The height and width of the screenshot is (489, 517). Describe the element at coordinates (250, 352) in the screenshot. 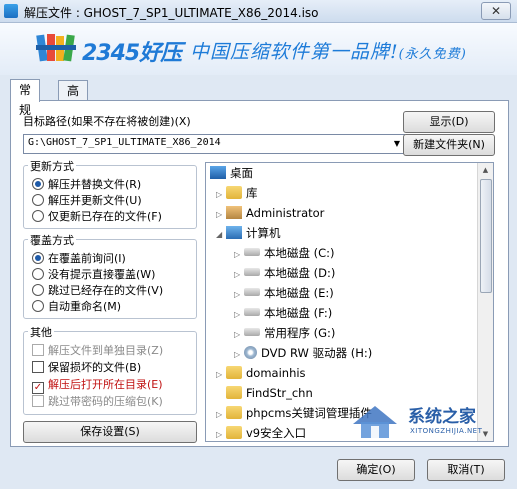

I see `dvd-icon` at that location.